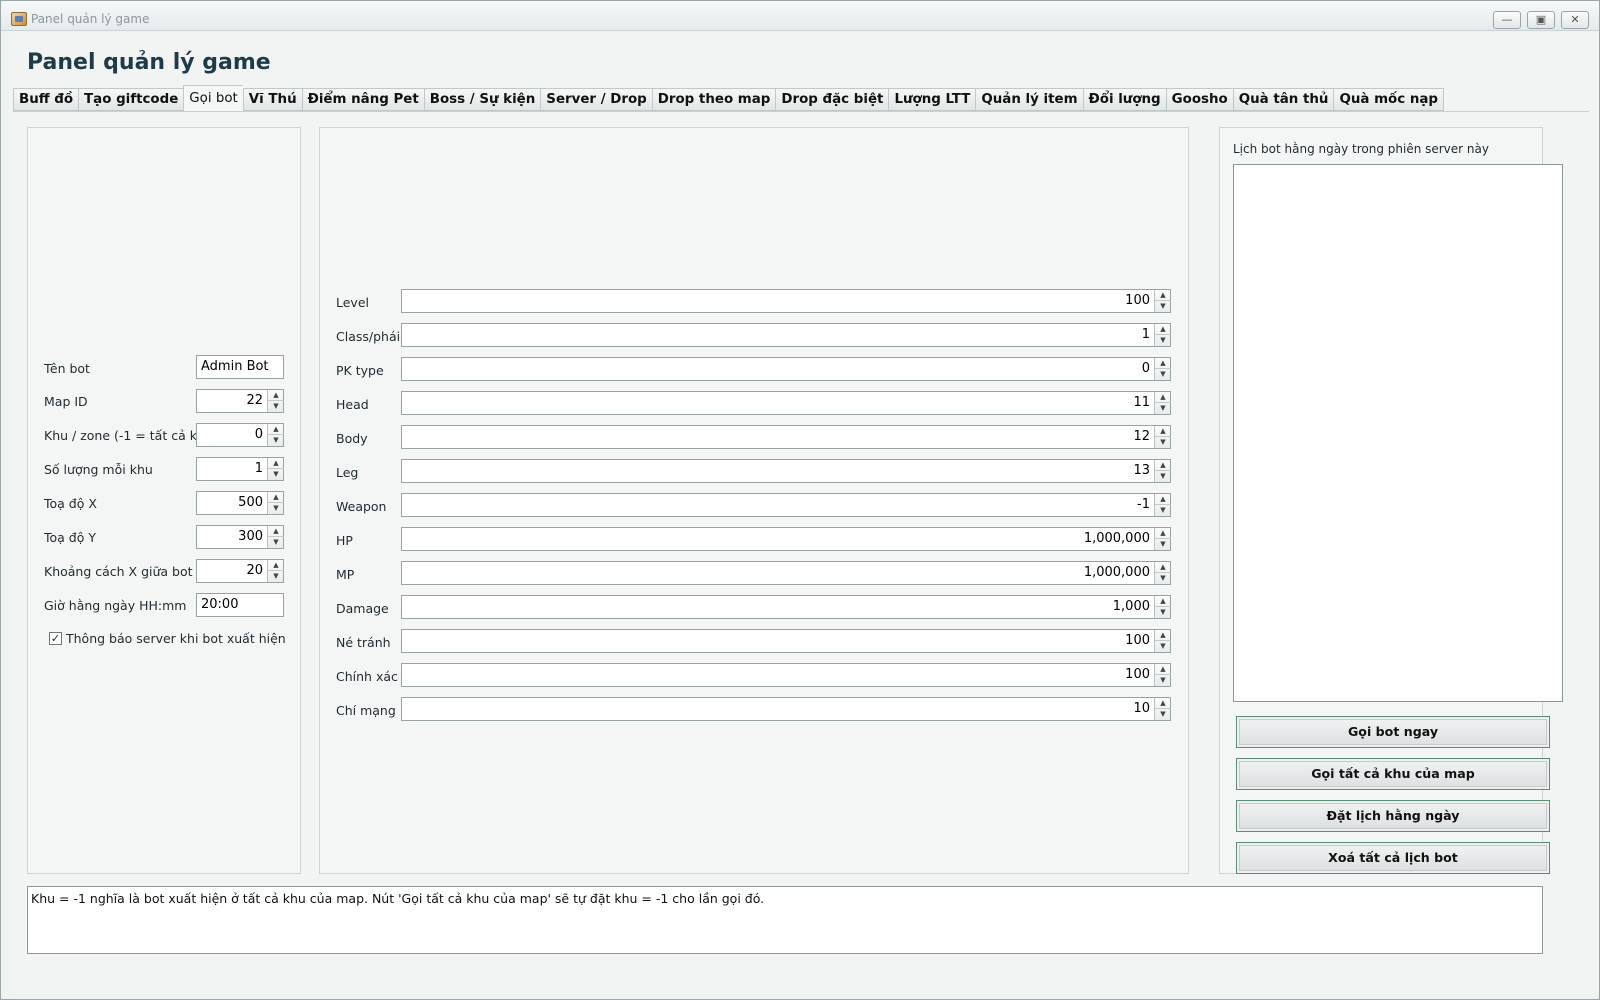 The width and height of the screenshot is (1600, 1000). Describe the element at coordinates (55, 638) in the screenshot. I see `notify-checkbox: ✓` at that location.